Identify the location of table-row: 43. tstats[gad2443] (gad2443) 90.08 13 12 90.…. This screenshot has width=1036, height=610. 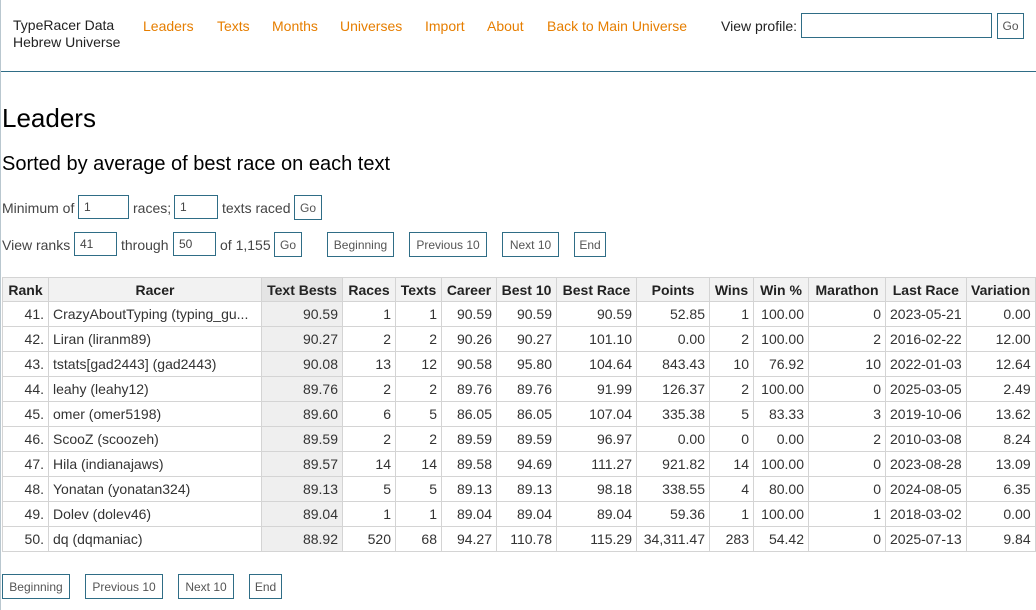
(519, 364).